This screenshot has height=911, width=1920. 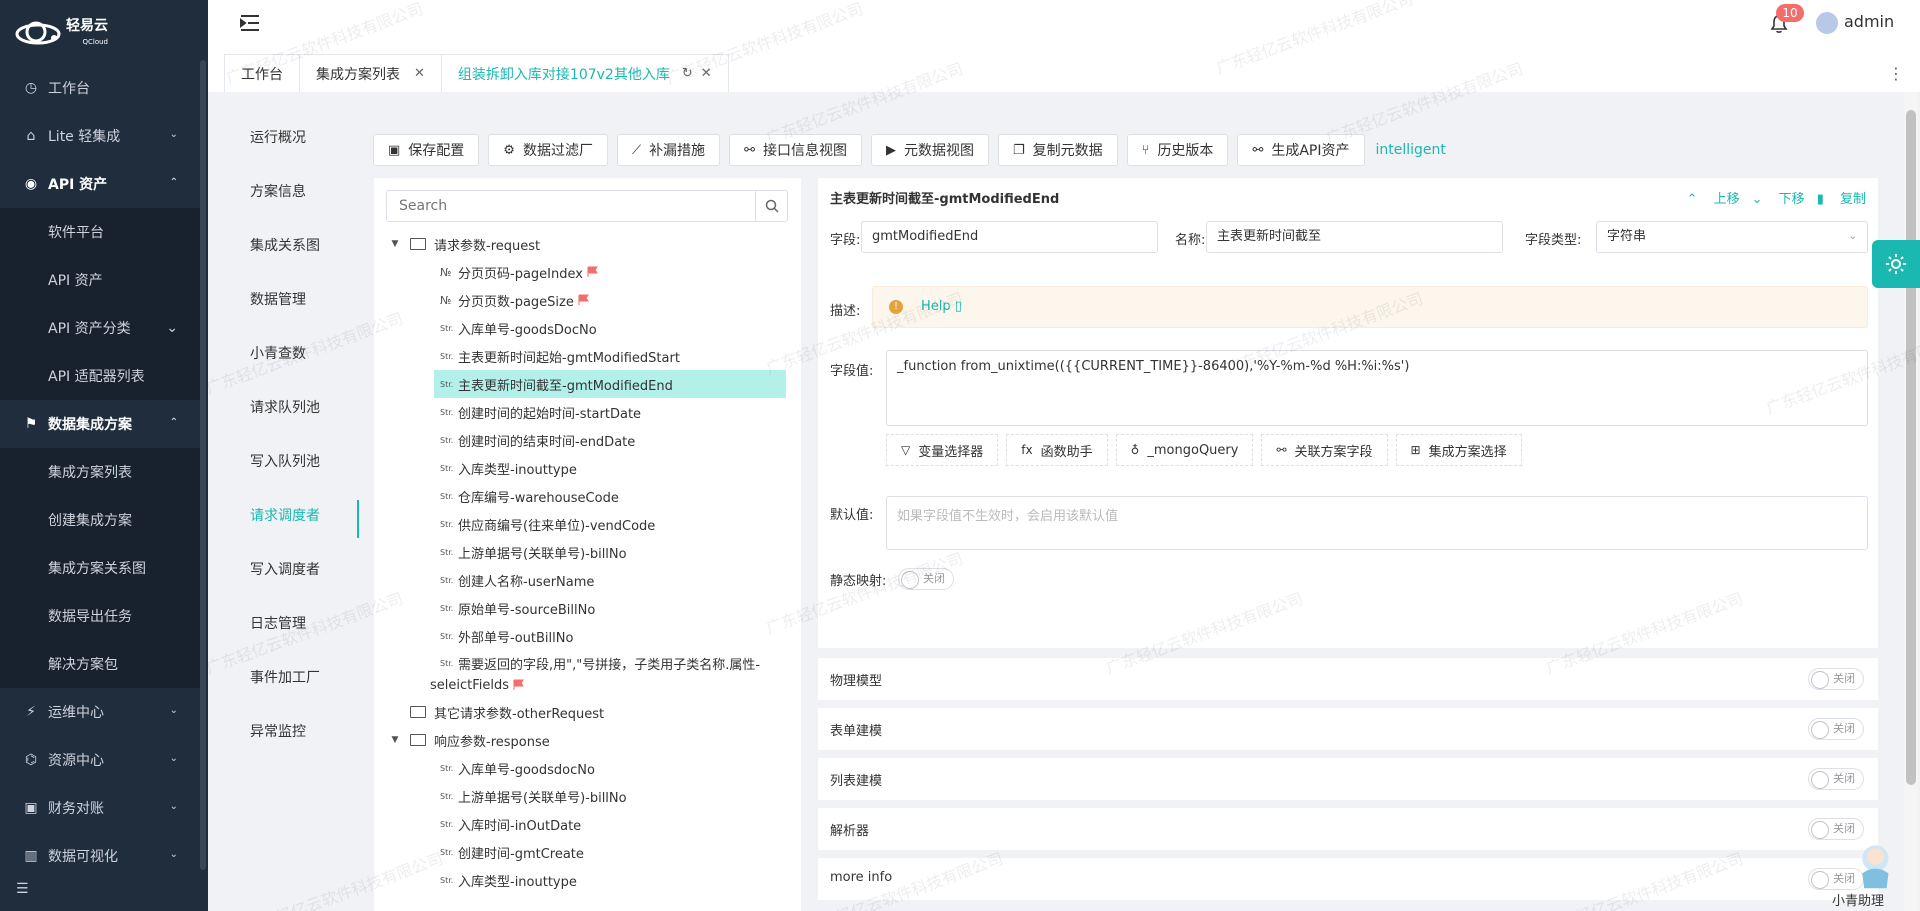 What do you see at coordinates (1348, 879) in the screenshot?
I see `section-row: more info 关闭` at bounding box center [1348, 879].